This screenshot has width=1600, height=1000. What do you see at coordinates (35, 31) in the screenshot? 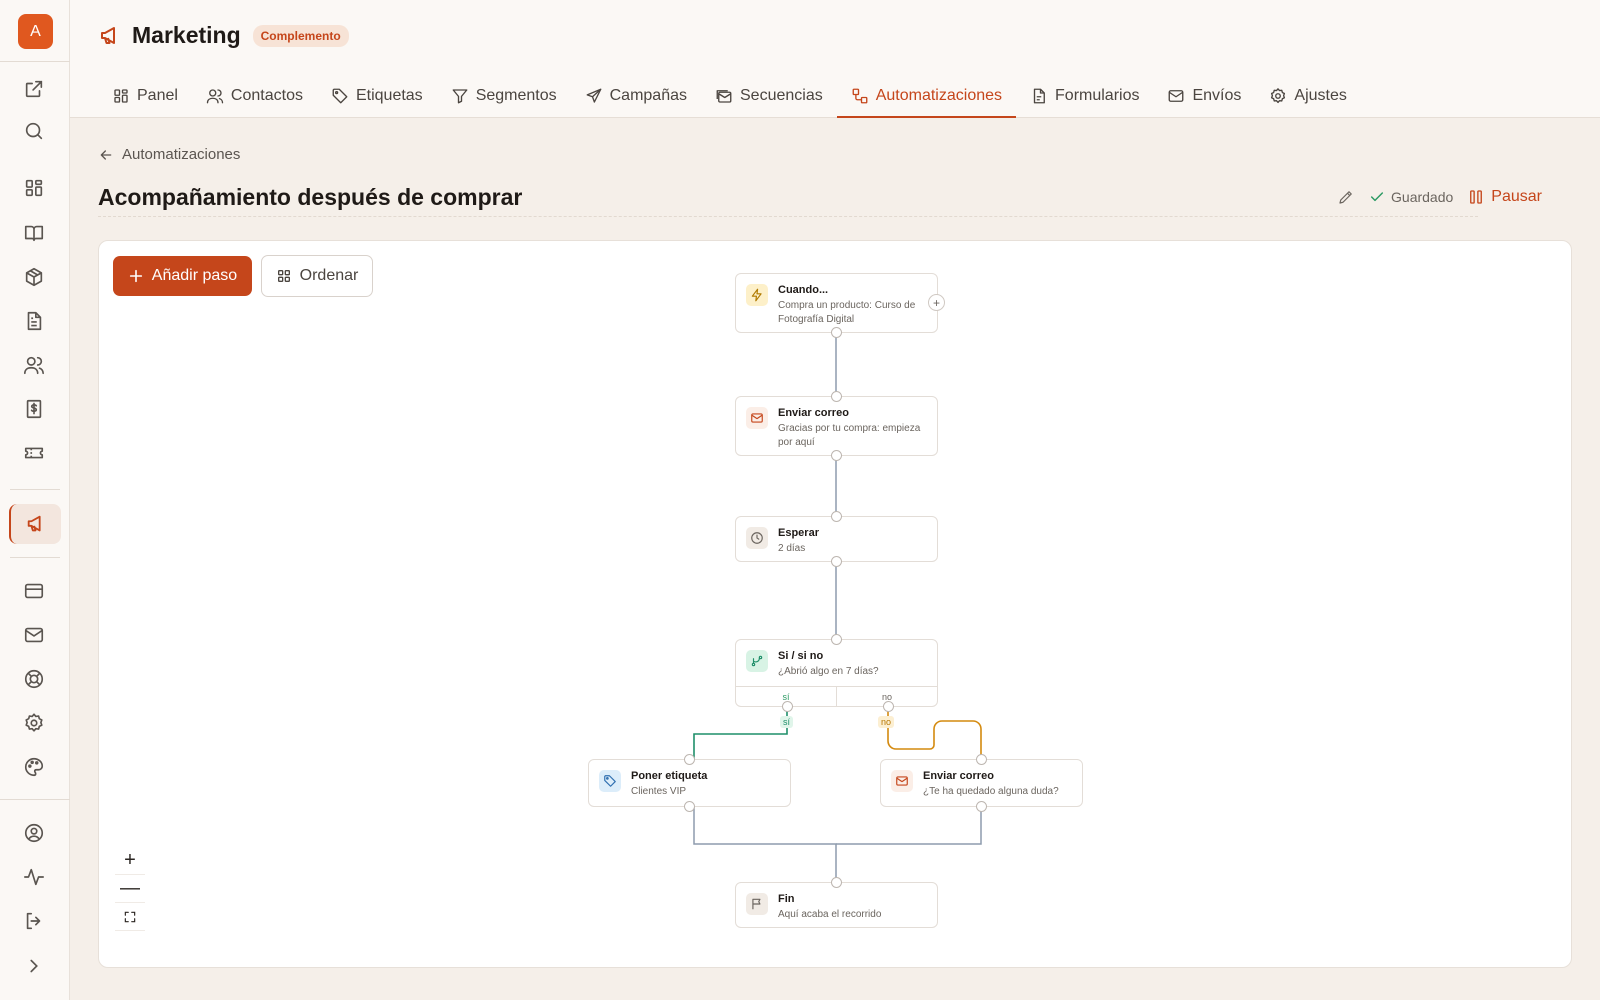
I see `avatar: A` at bounding box center [35, 31].